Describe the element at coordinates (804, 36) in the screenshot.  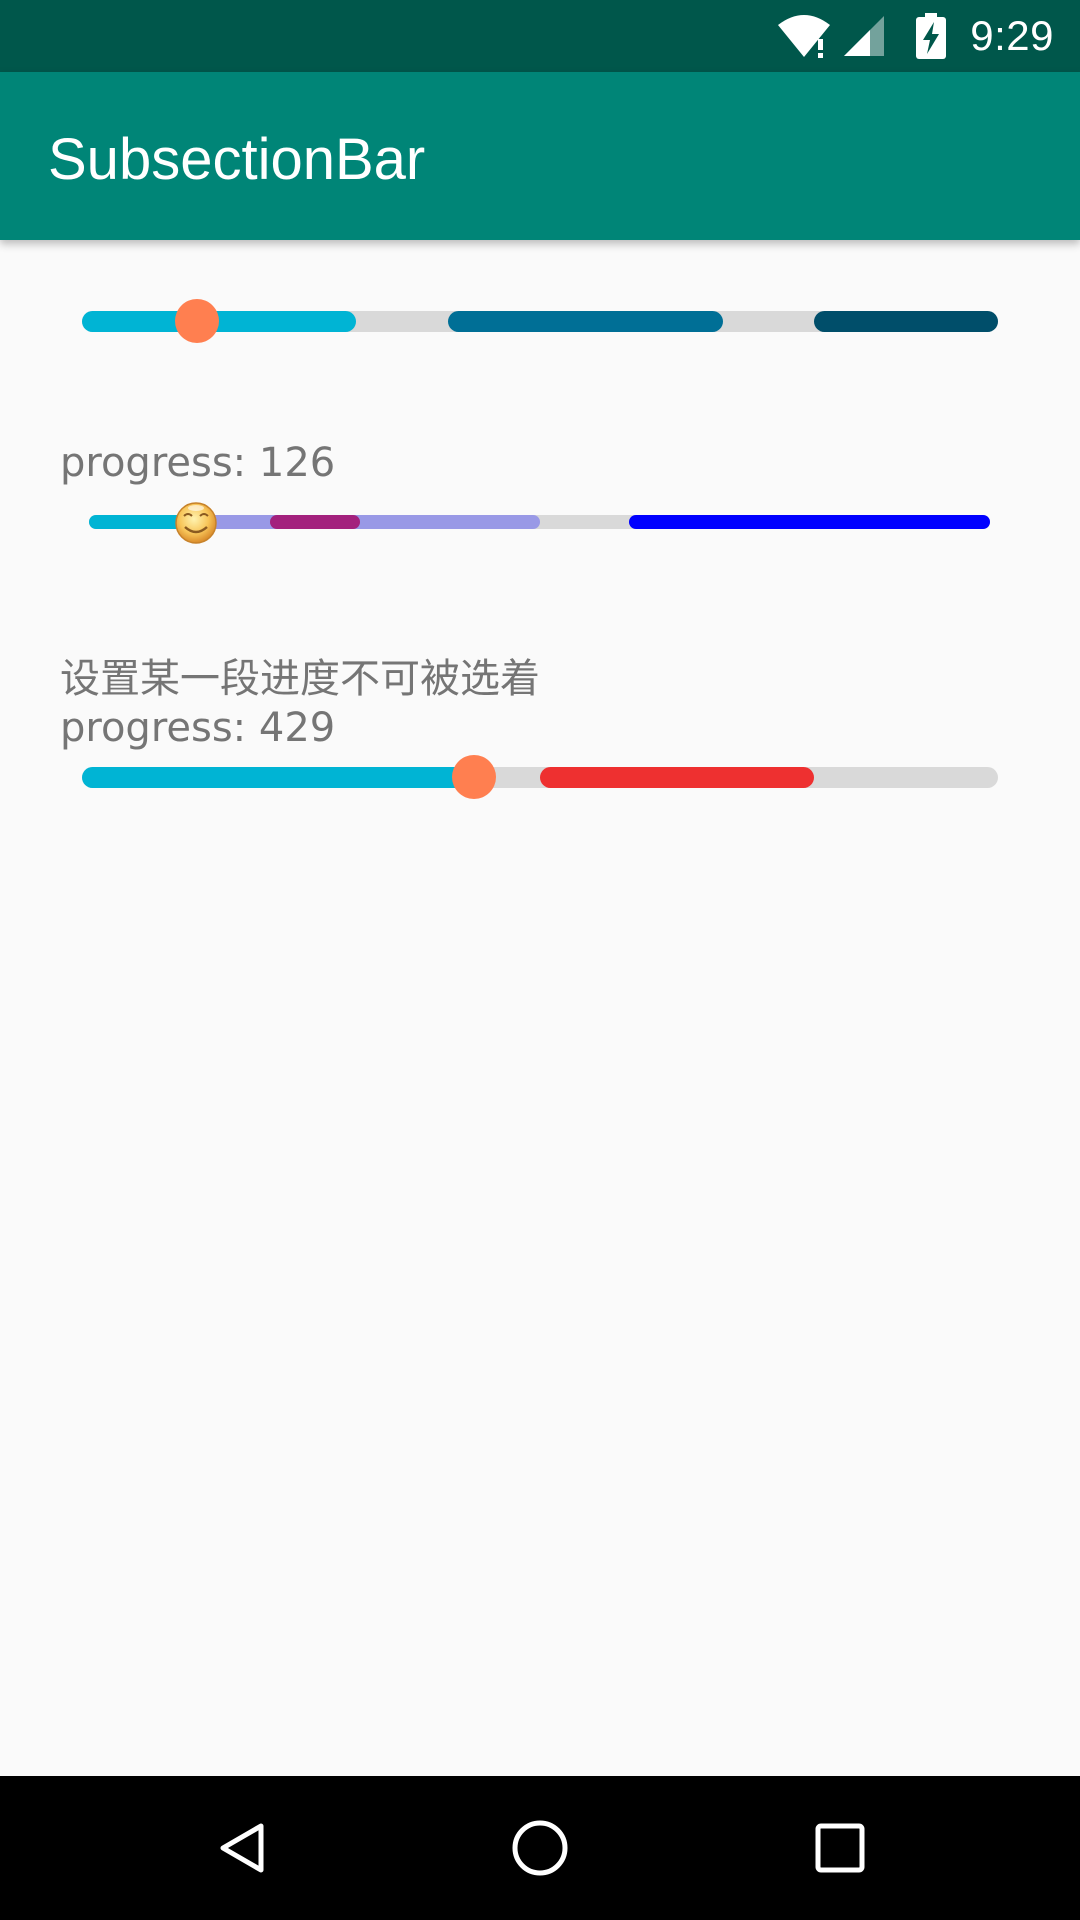
I see `wifi-icon` at that location.